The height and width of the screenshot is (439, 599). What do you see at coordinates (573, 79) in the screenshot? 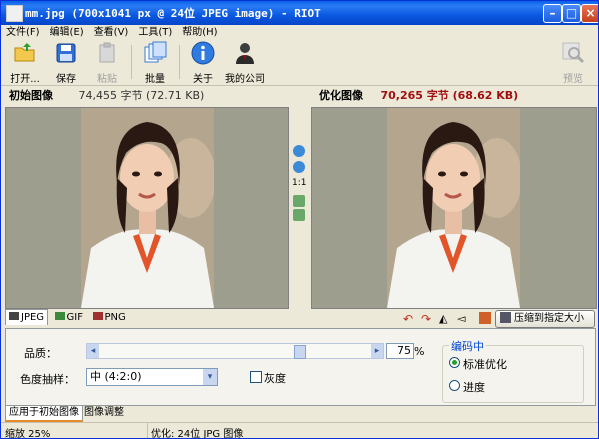
I see `preview-label: 预览` at bounding box center [573, 79].